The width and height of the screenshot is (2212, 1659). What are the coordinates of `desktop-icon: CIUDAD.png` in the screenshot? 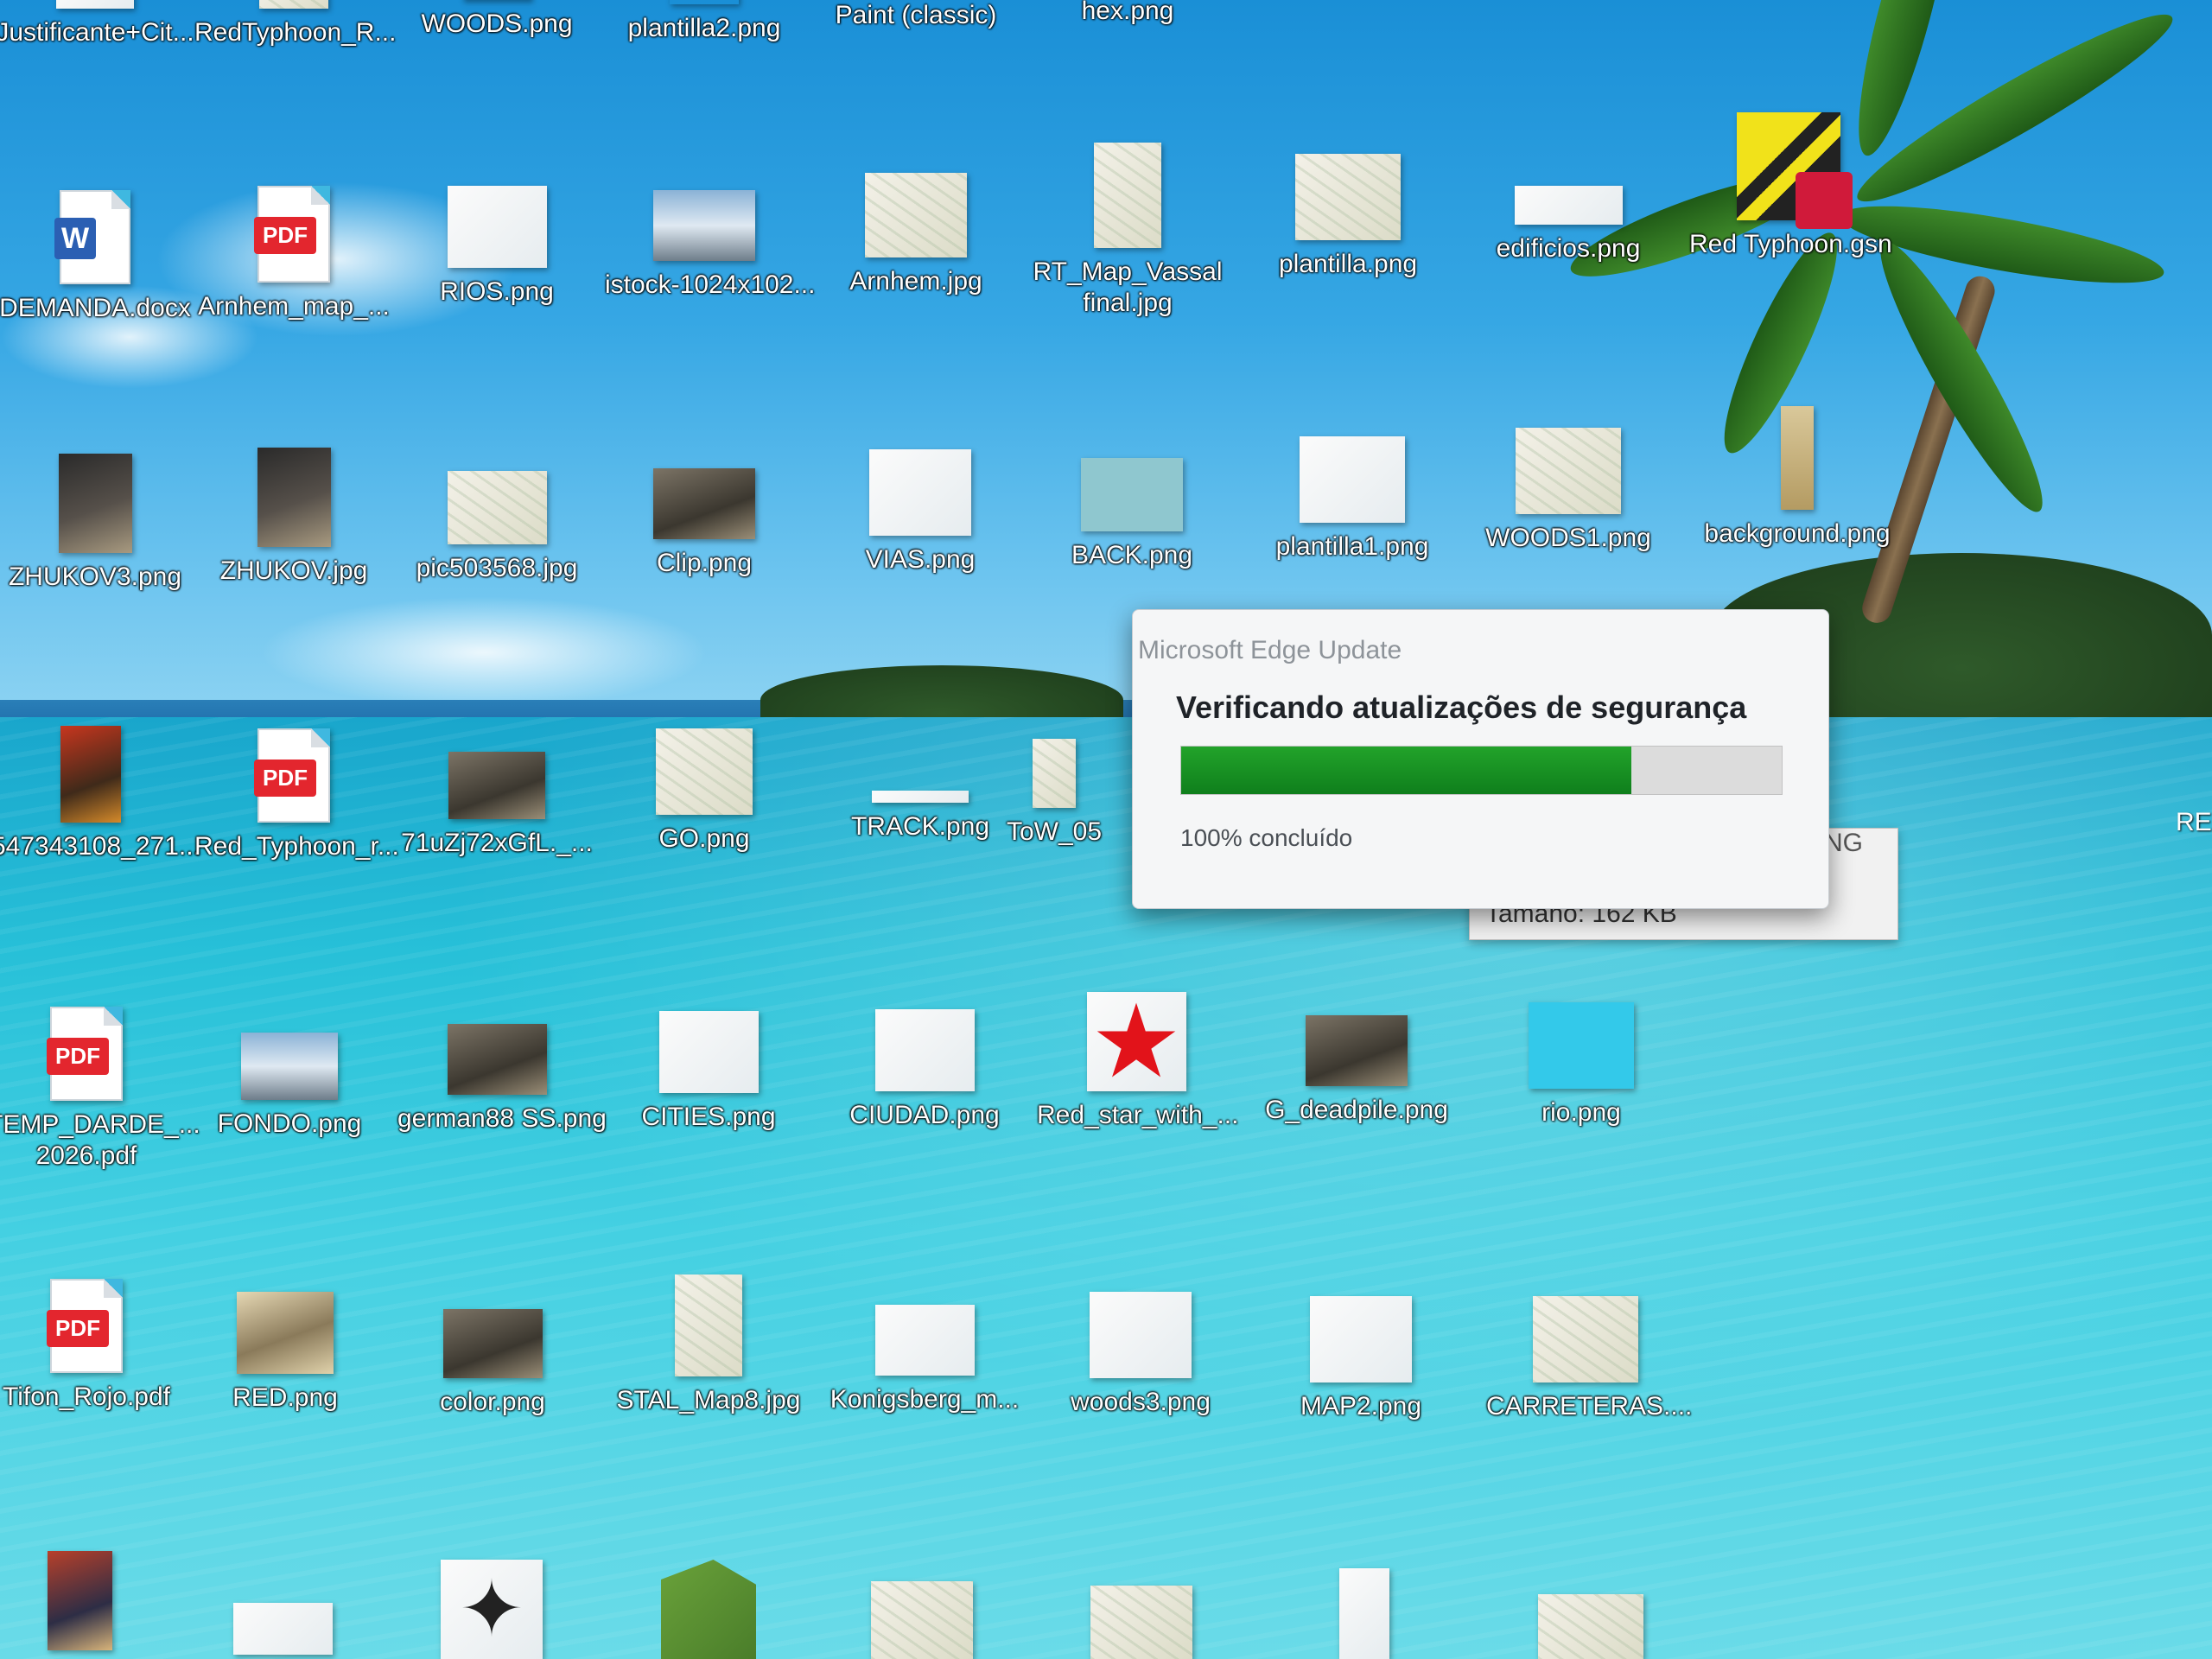 It's located at (924, 1070).